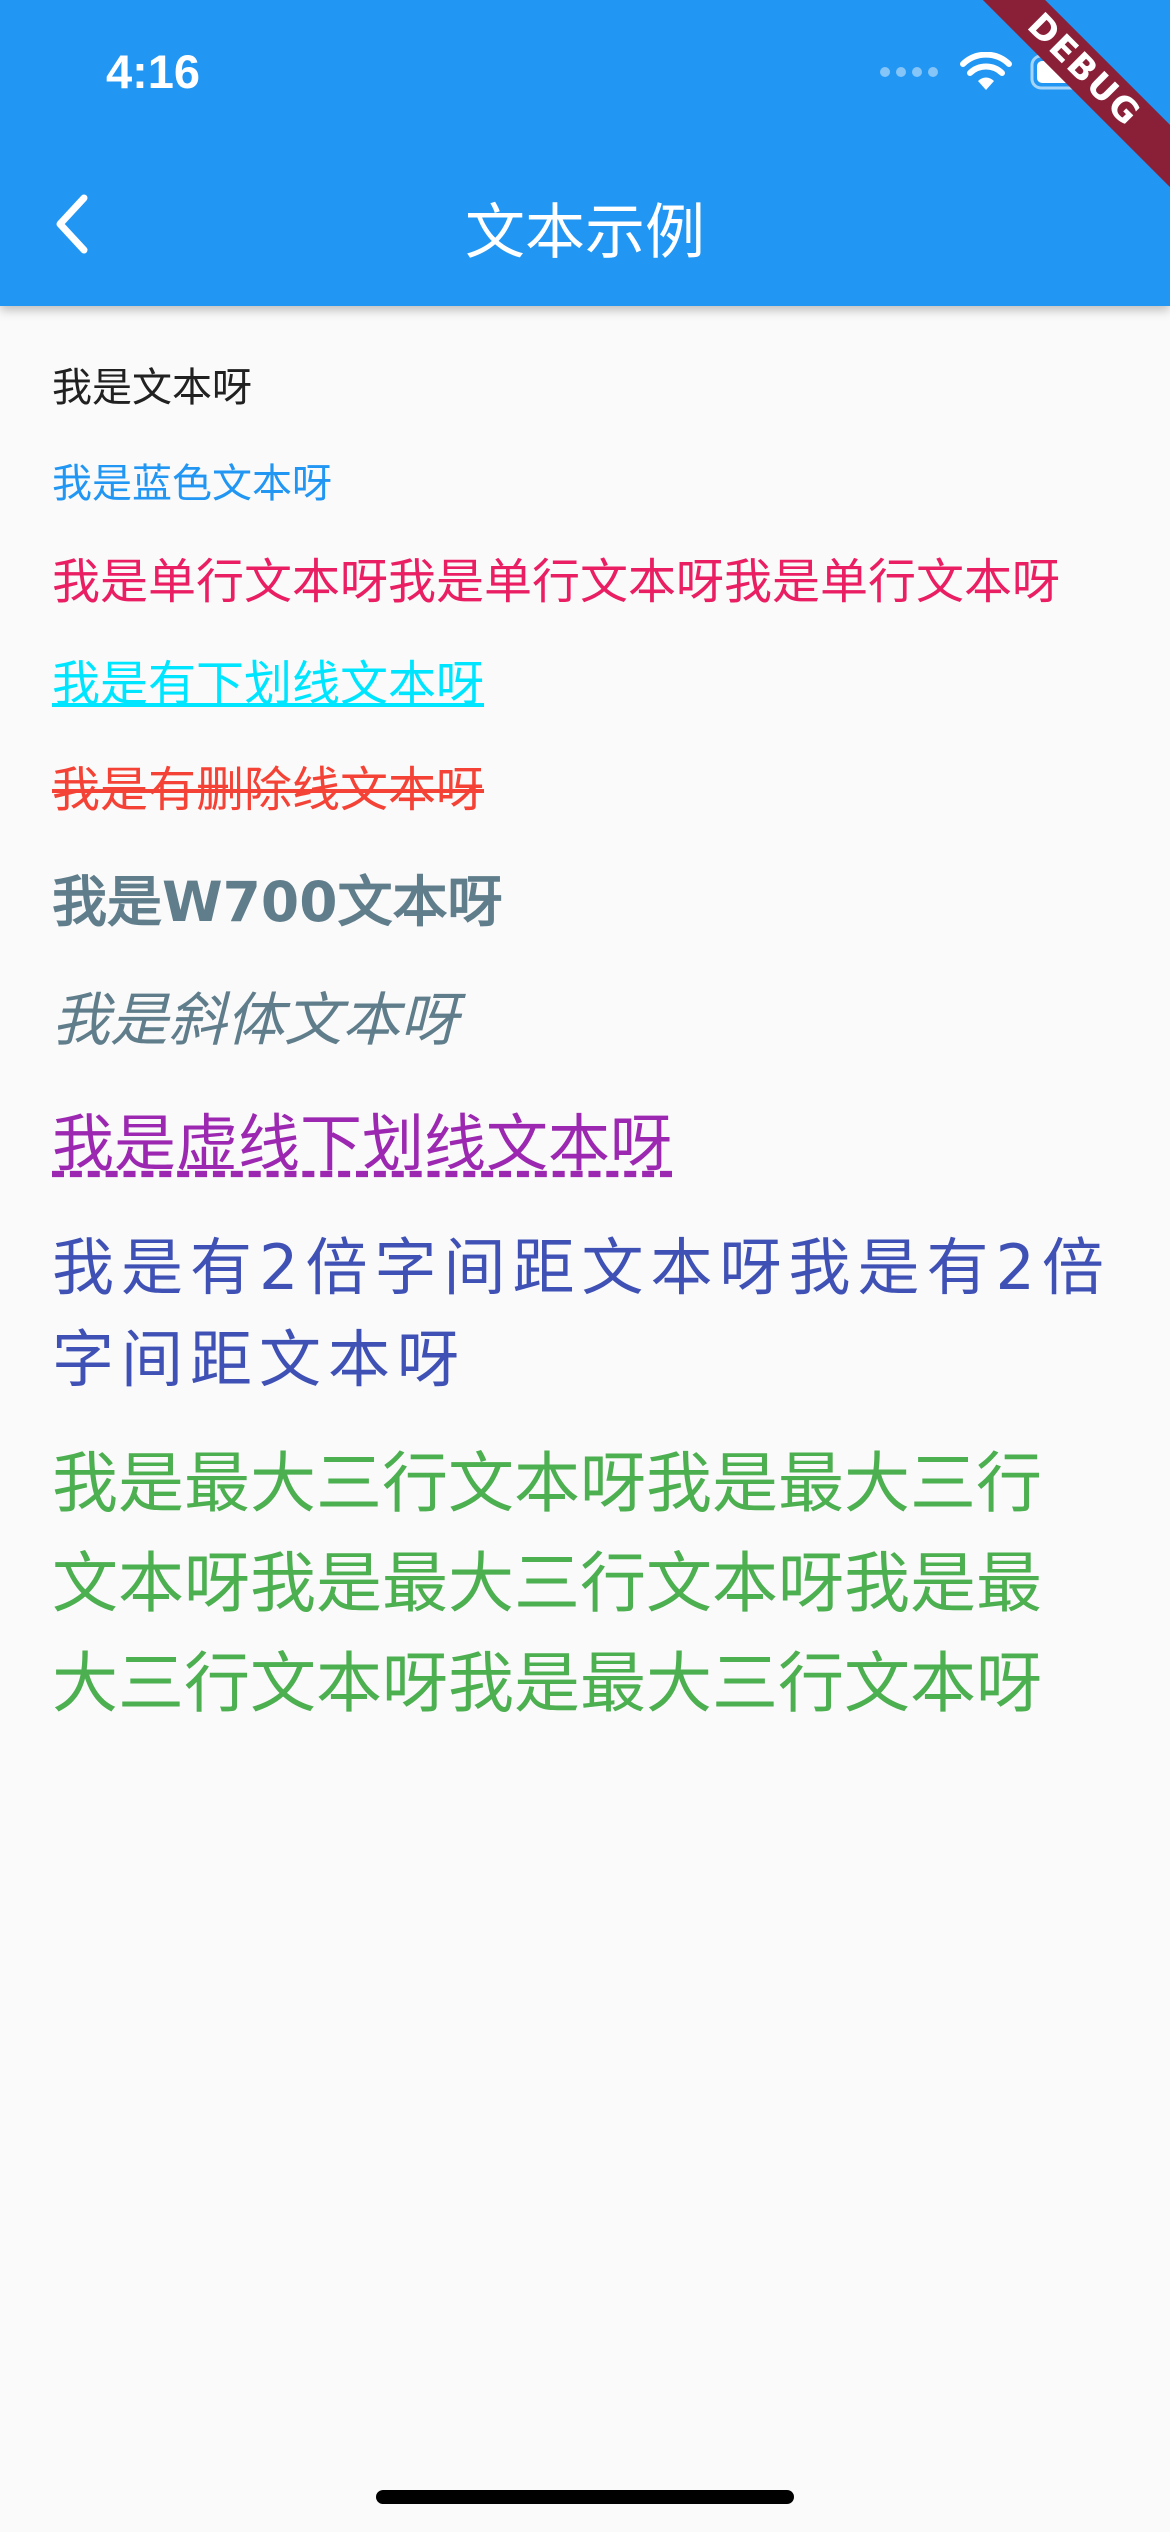 This screenshot has height=2532, width=1170. What do you see at coordinates (556, 582) in the screenshot?
I see `single-line-text: 我是单行文本呀我是单行文本呀我是单行文本呀` at bounding box center [556, 582].